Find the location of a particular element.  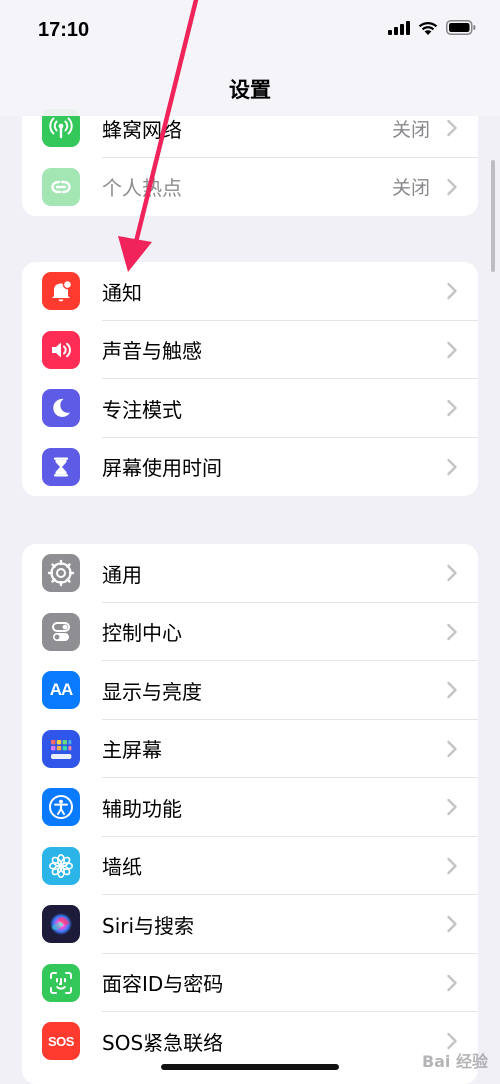

settings-row-screen-time: 屏幕使用时间 is located at coordinates (250, 467).